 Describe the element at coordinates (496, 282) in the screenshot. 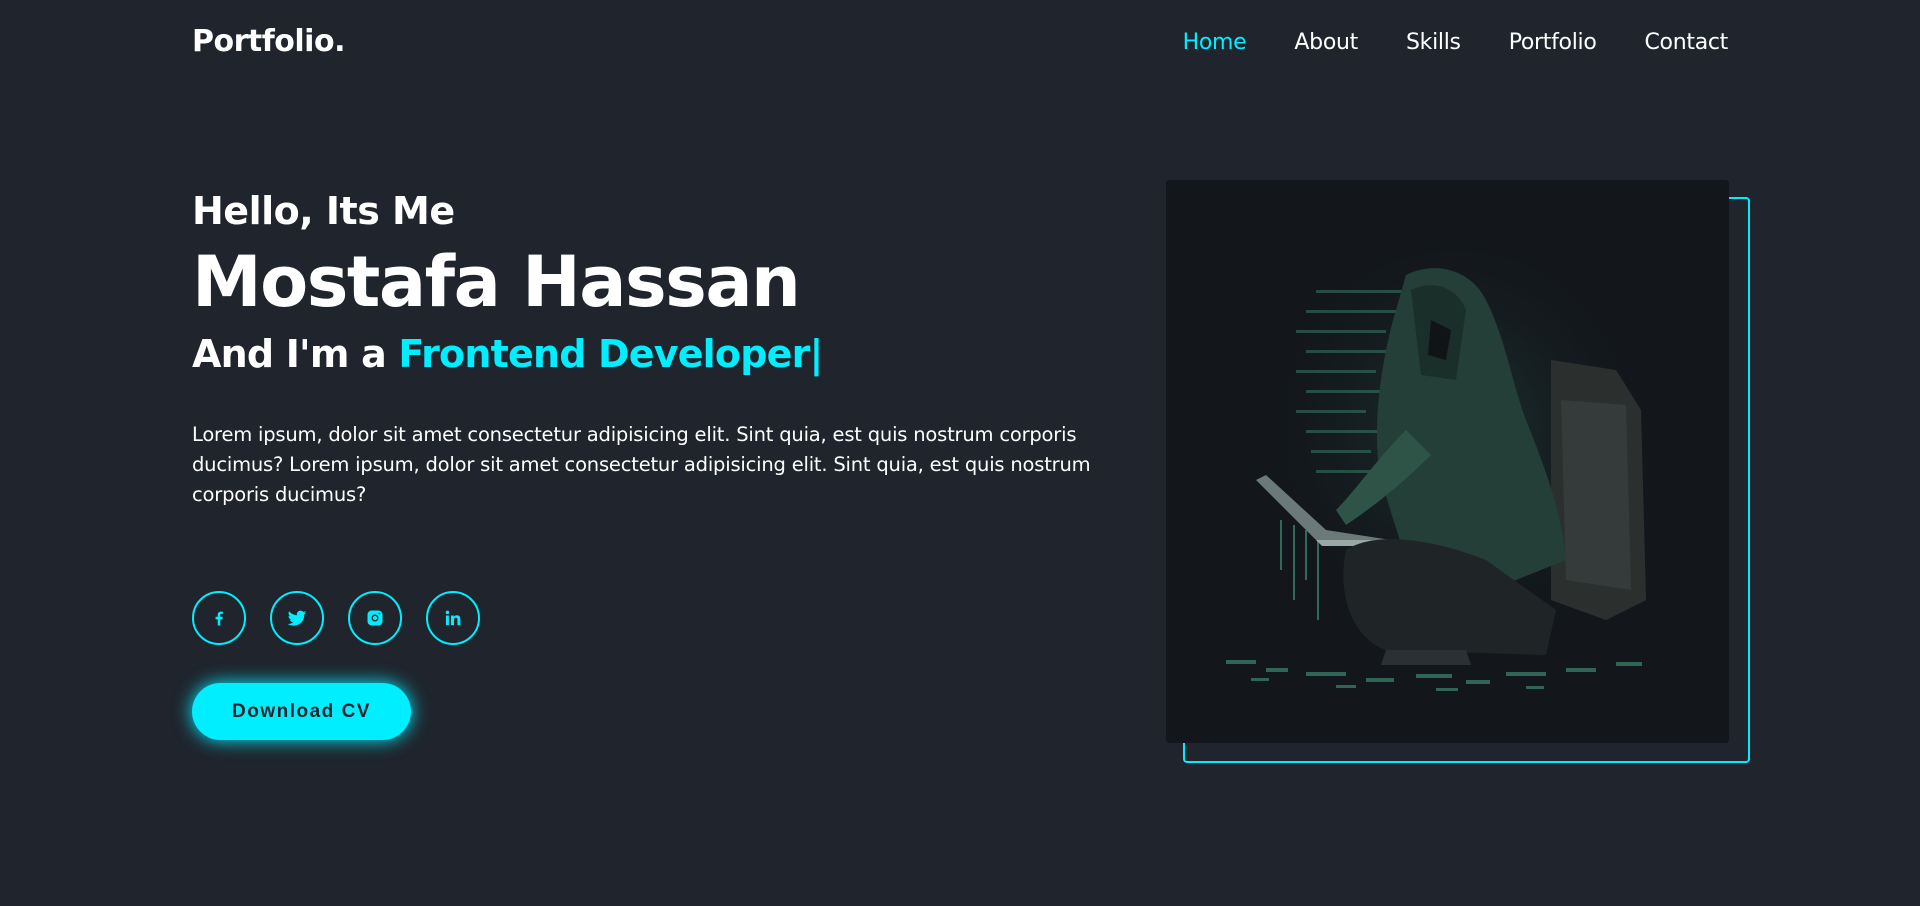

I see `hero-name: Mostafa Hassan` at that location.